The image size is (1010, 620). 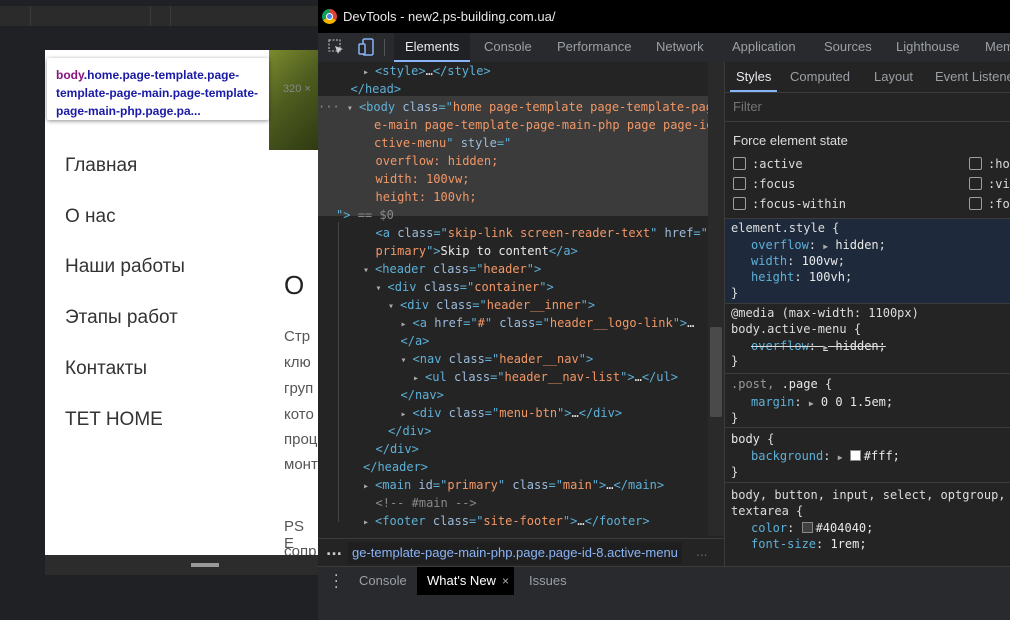 I want to click on dom-node-line: overflow: hidden;, so click(x=437, y=161).